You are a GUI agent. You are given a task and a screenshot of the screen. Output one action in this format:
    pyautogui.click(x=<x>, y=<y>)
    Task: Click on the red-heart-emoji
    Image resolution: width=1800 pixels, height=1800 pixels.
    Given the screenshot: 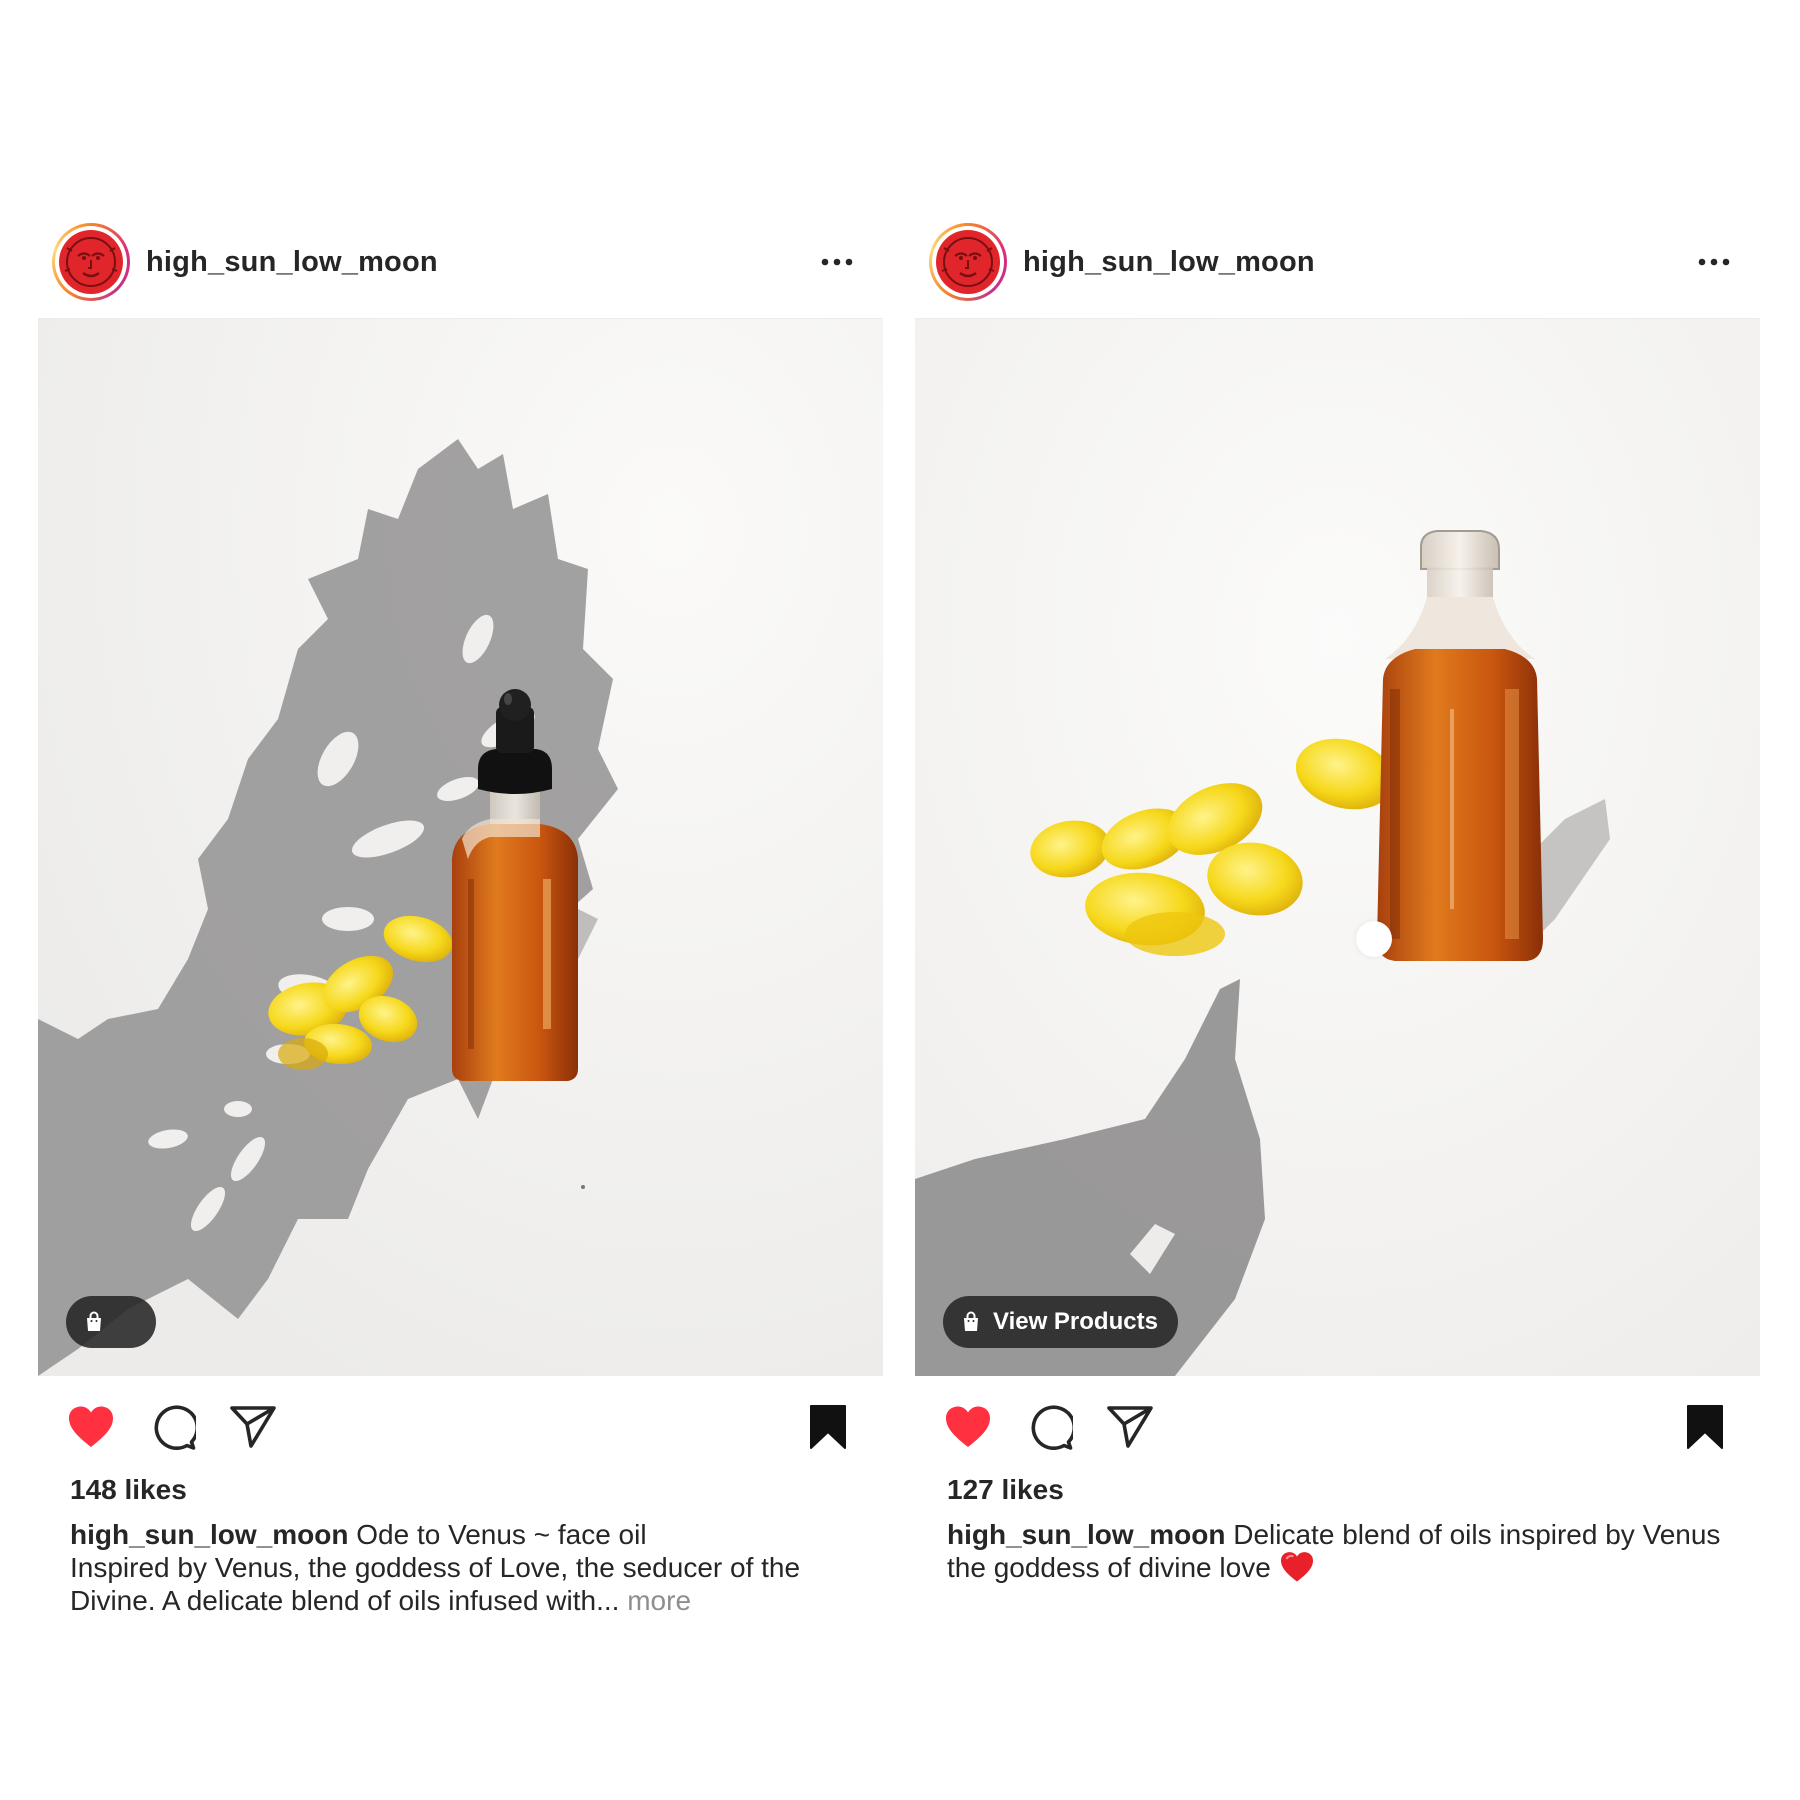 What is the action you would take?
    pyautogui.click(x=1297, y=1567)
    